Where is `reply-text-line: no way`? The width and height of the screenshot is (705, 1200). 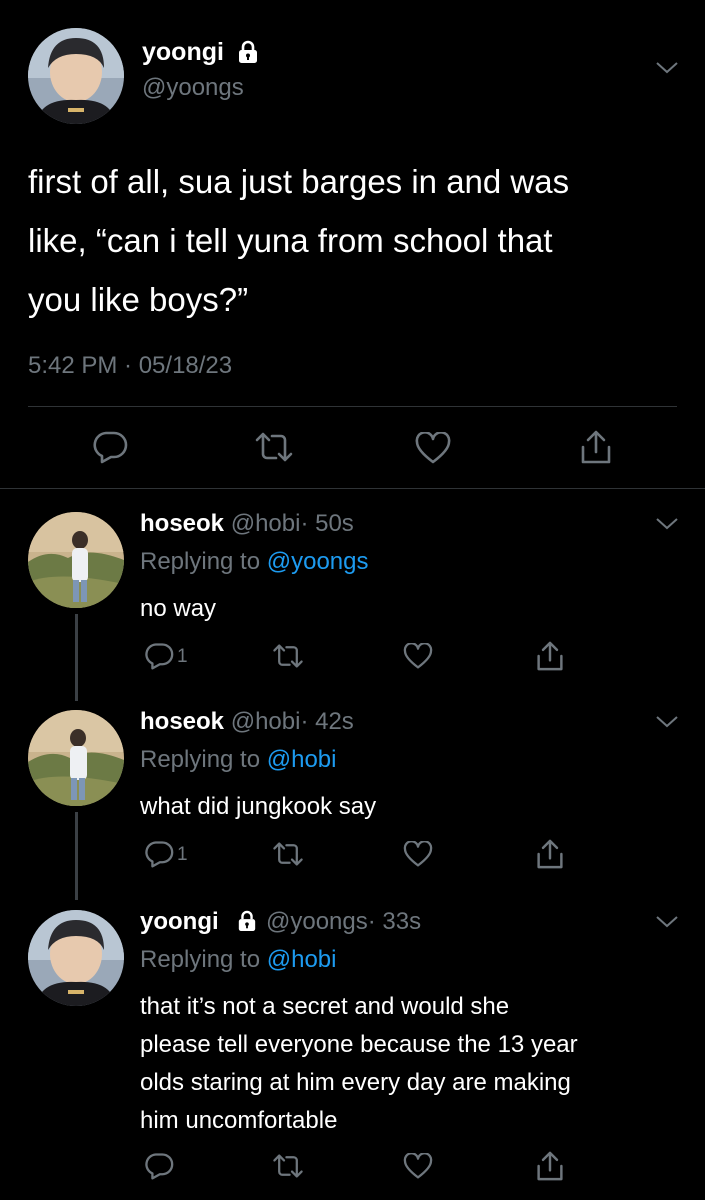
reply-text-line: no way is located at coordinates (178, 608).